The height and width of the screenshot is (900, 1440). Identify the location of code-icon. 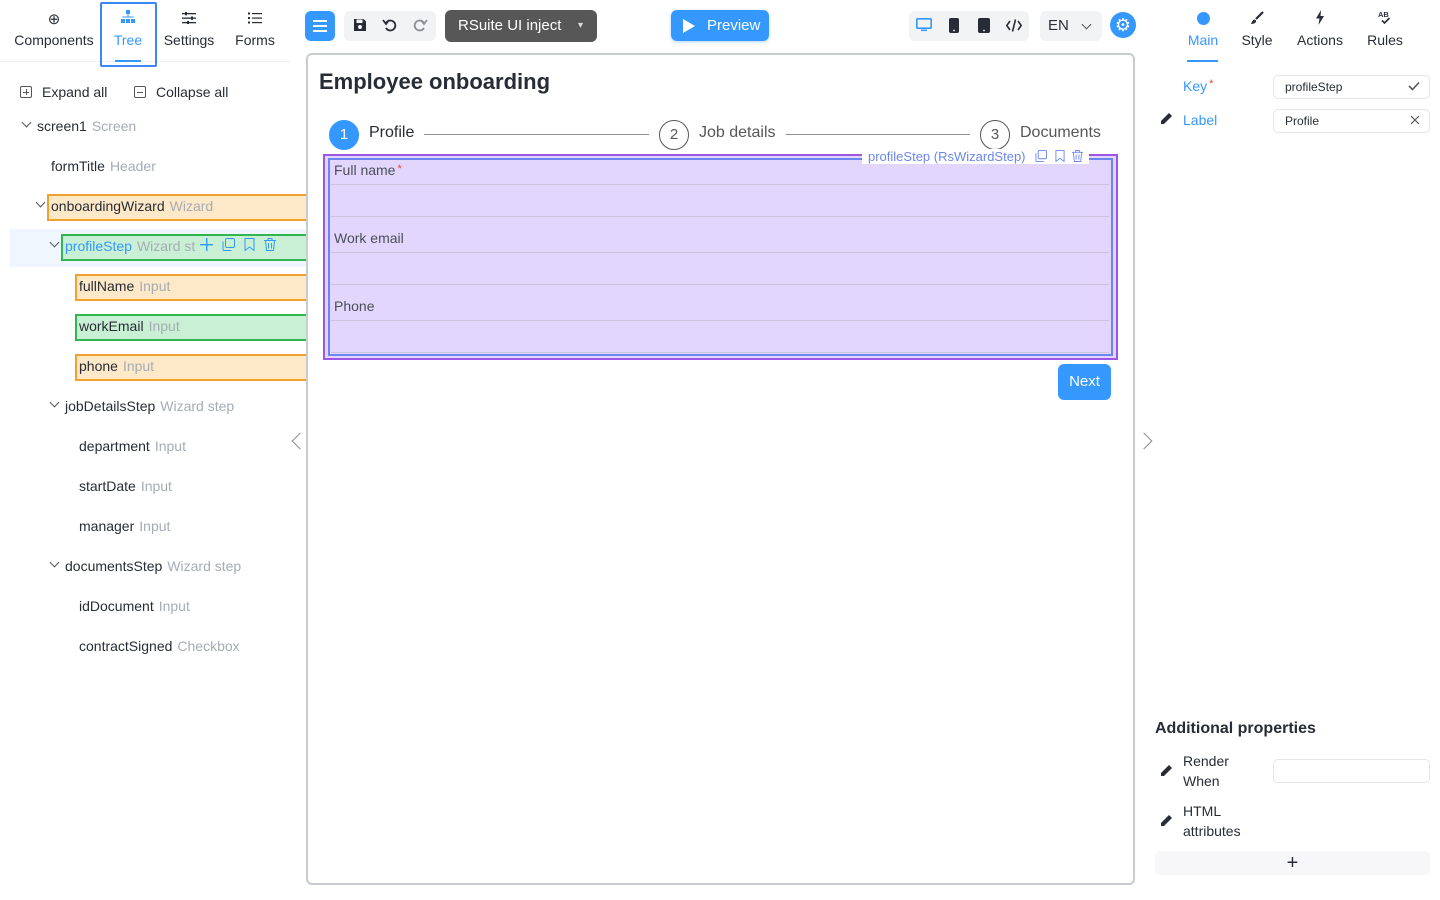
(1014, 26).